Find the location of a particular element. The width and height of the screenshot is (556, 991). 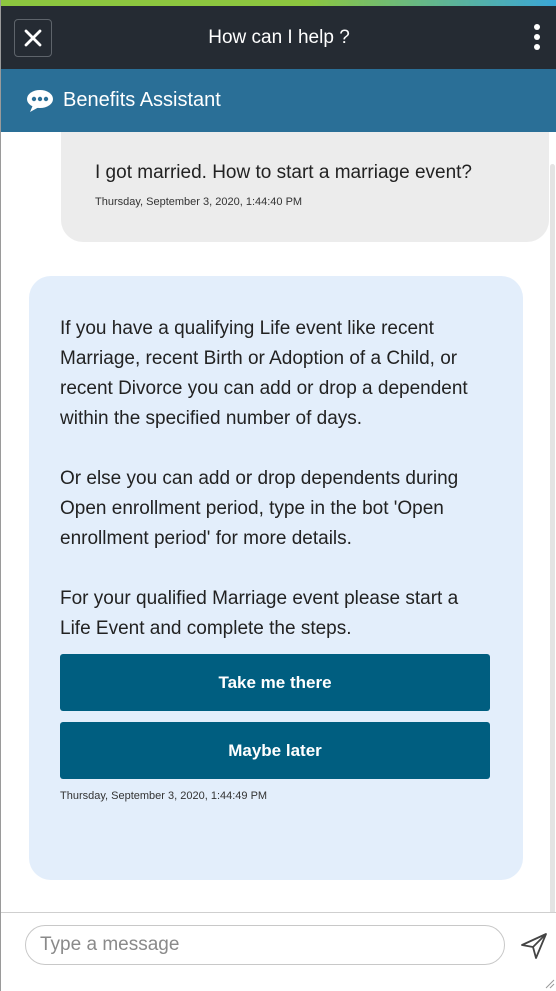

send-icon is located at coordinates (534, 946).